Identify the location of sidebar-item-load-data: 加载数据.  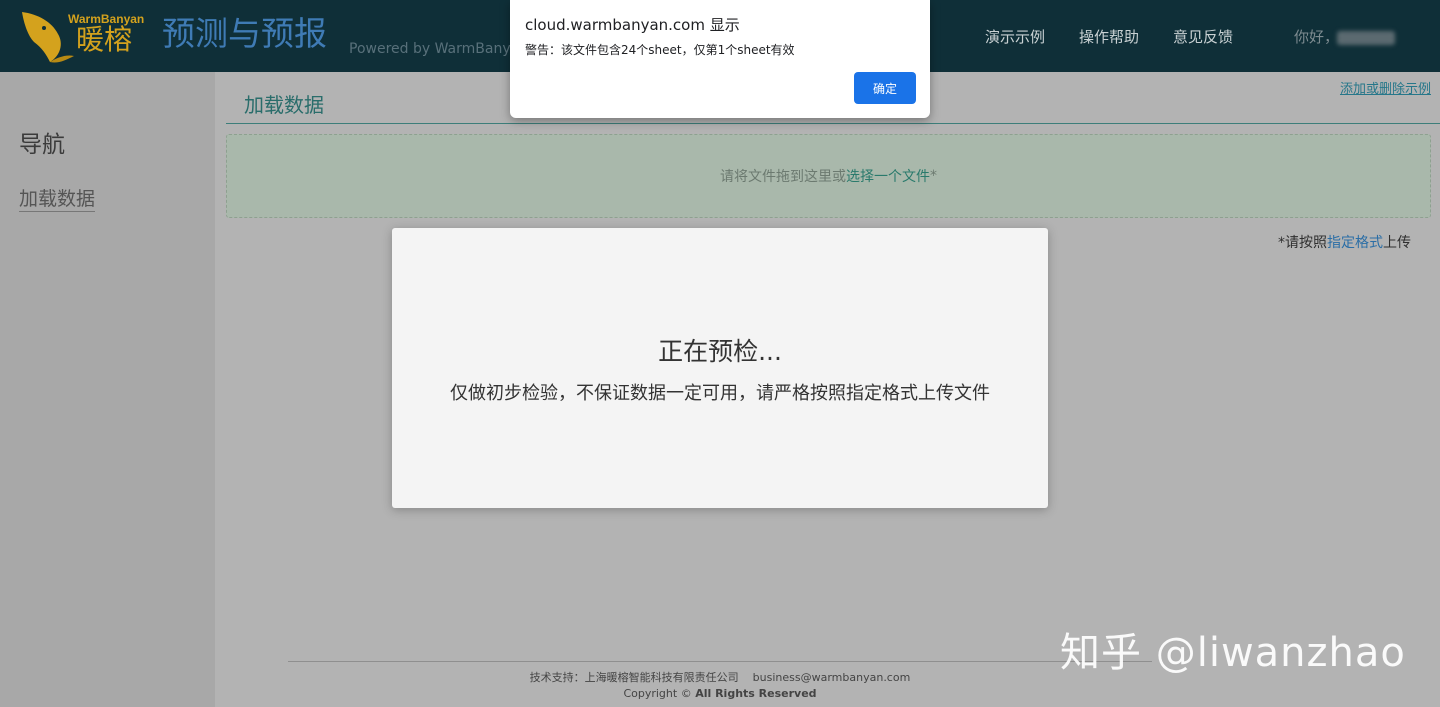
(57, 199).